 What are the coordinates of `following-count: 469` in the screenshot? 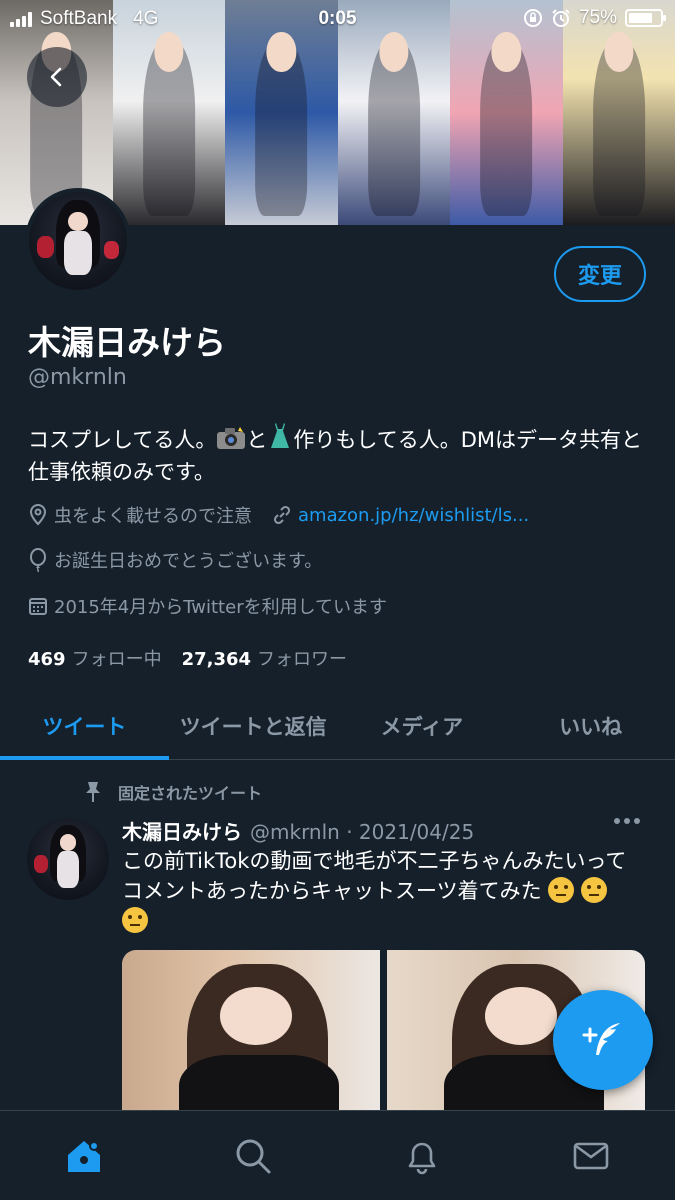 It's located at (47, 659).